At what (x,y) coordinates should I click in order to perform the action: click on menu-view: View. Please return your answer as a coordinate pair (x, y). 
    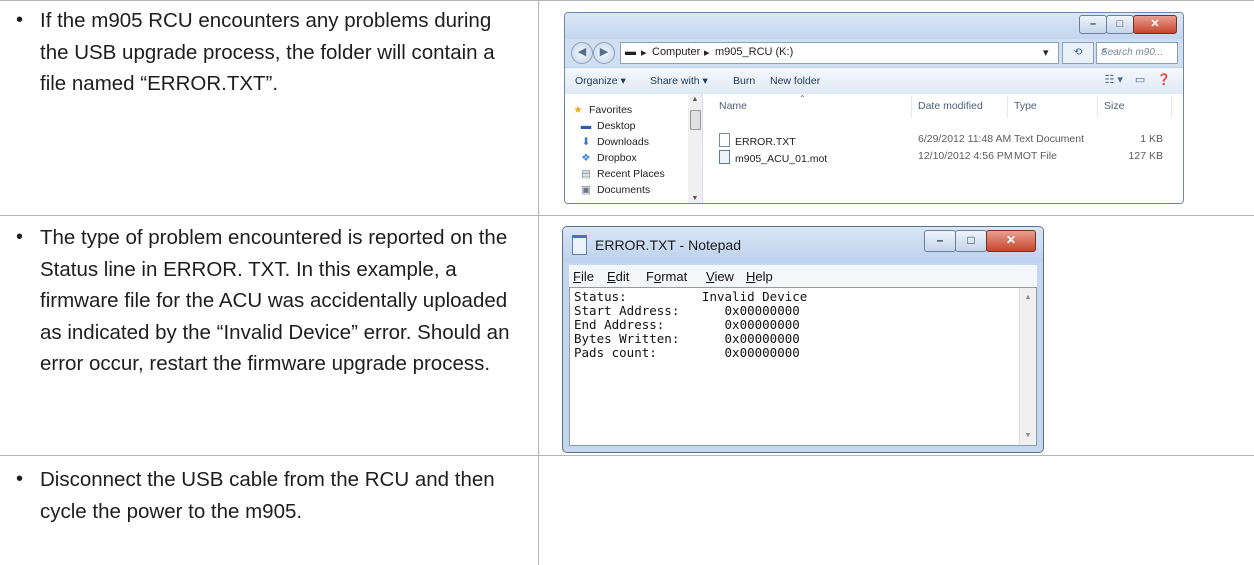
    Looking at the image, I should click on (720, 276).